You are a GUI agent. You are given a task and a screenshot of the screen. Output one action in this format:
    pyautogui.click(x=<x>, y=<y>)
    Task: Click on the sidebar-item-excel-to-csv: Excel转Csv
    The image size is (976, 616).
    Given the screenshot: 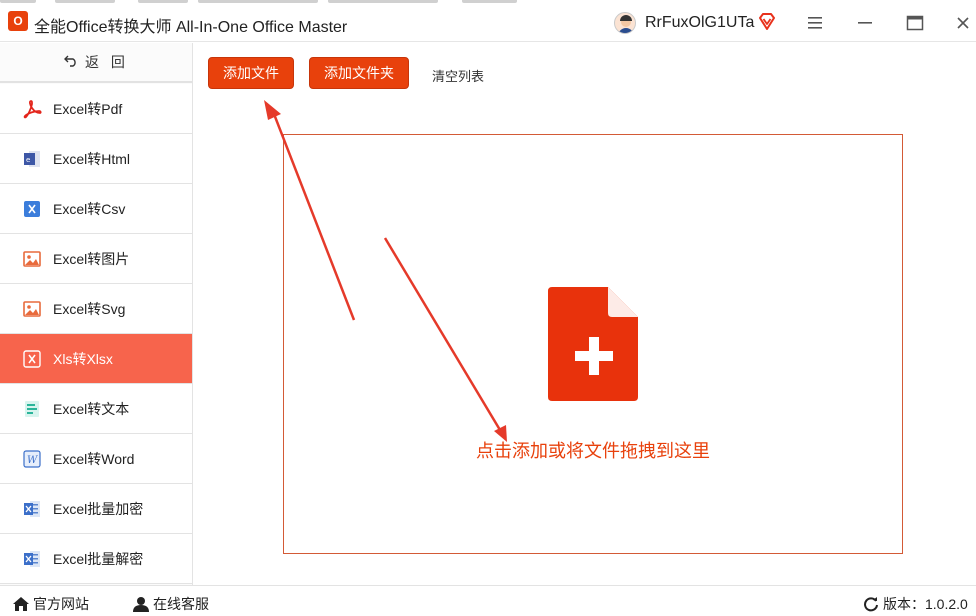 What is the action you would take?
    pyautogui.click(x=96, y=209)
    